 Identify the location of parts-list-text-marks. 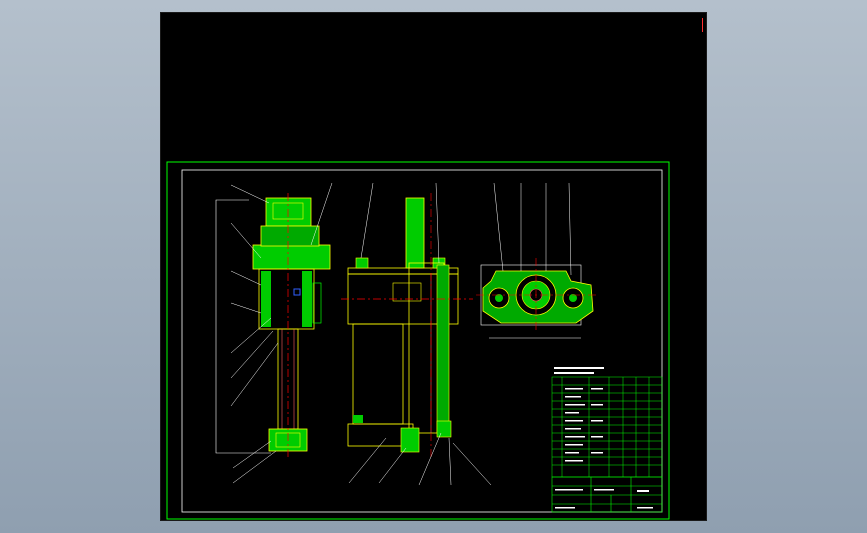
(579, 414).